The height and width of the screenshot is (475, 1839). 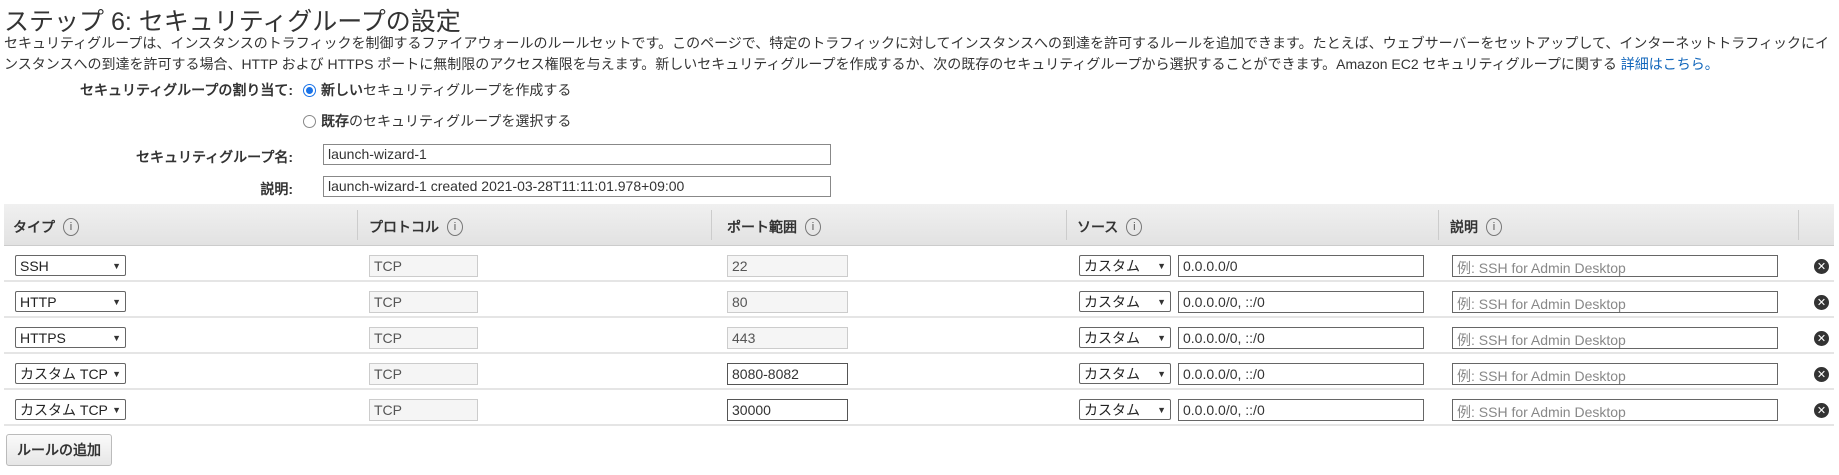 What do you see at coordinates (70, 301) in the screenshot?
I see `type-select: HTTP ▼` at bounding box center [70, 301].